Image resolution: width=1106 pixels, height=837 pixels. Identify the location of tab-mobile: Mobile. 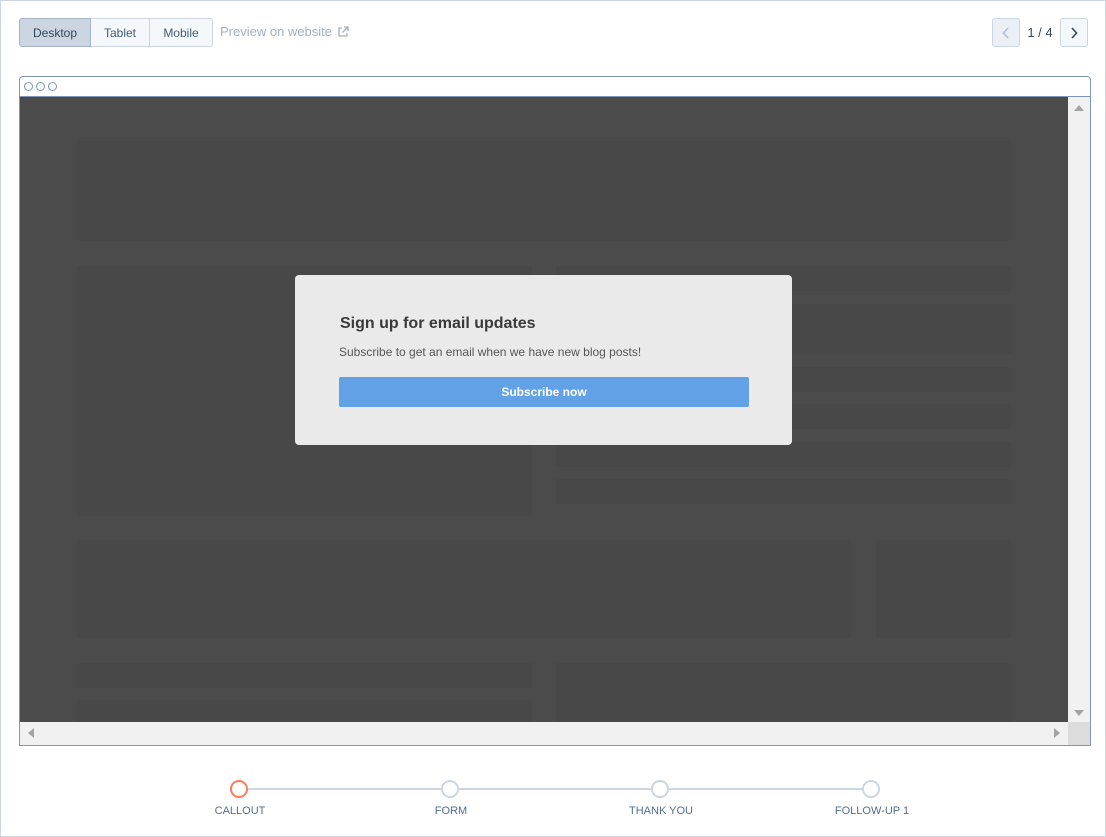
(181, 32).